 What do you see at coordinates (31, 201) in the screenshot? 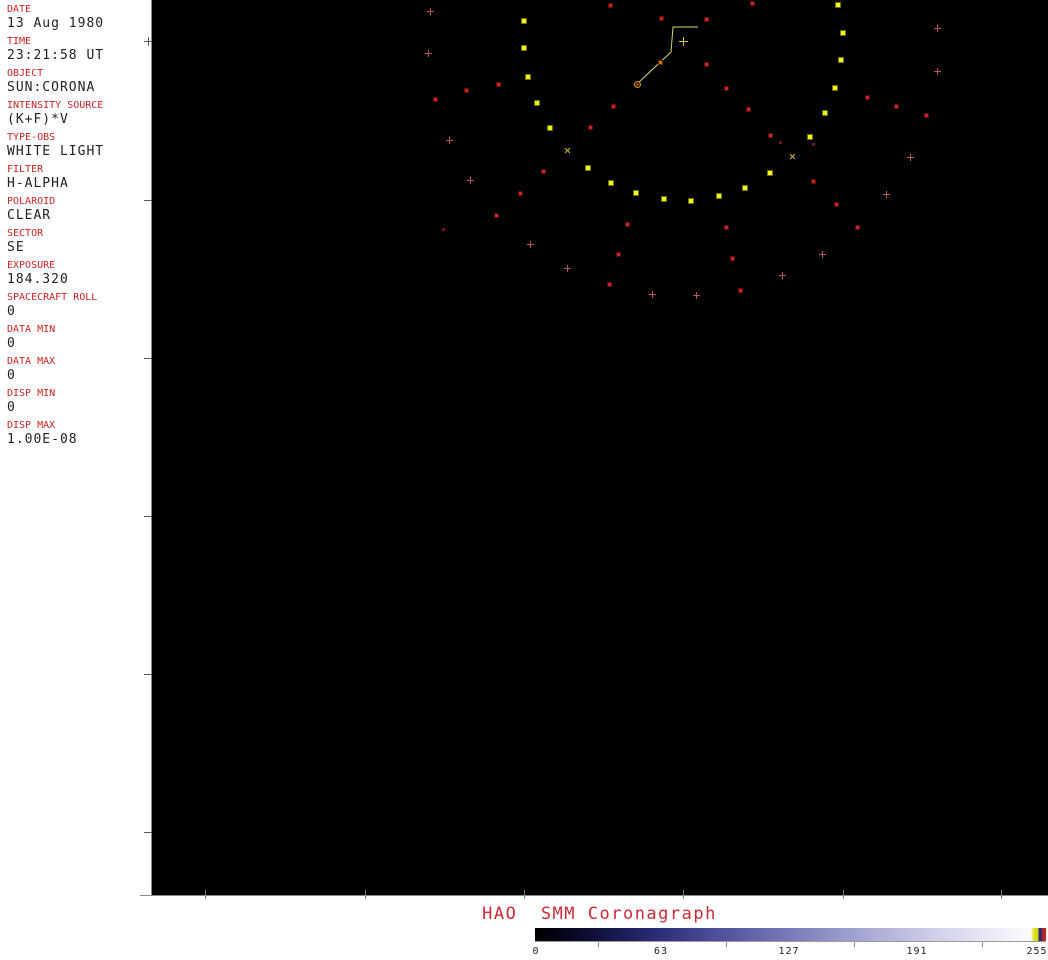
I see `field-label: POLAROID` at bounding box center [31, 201].